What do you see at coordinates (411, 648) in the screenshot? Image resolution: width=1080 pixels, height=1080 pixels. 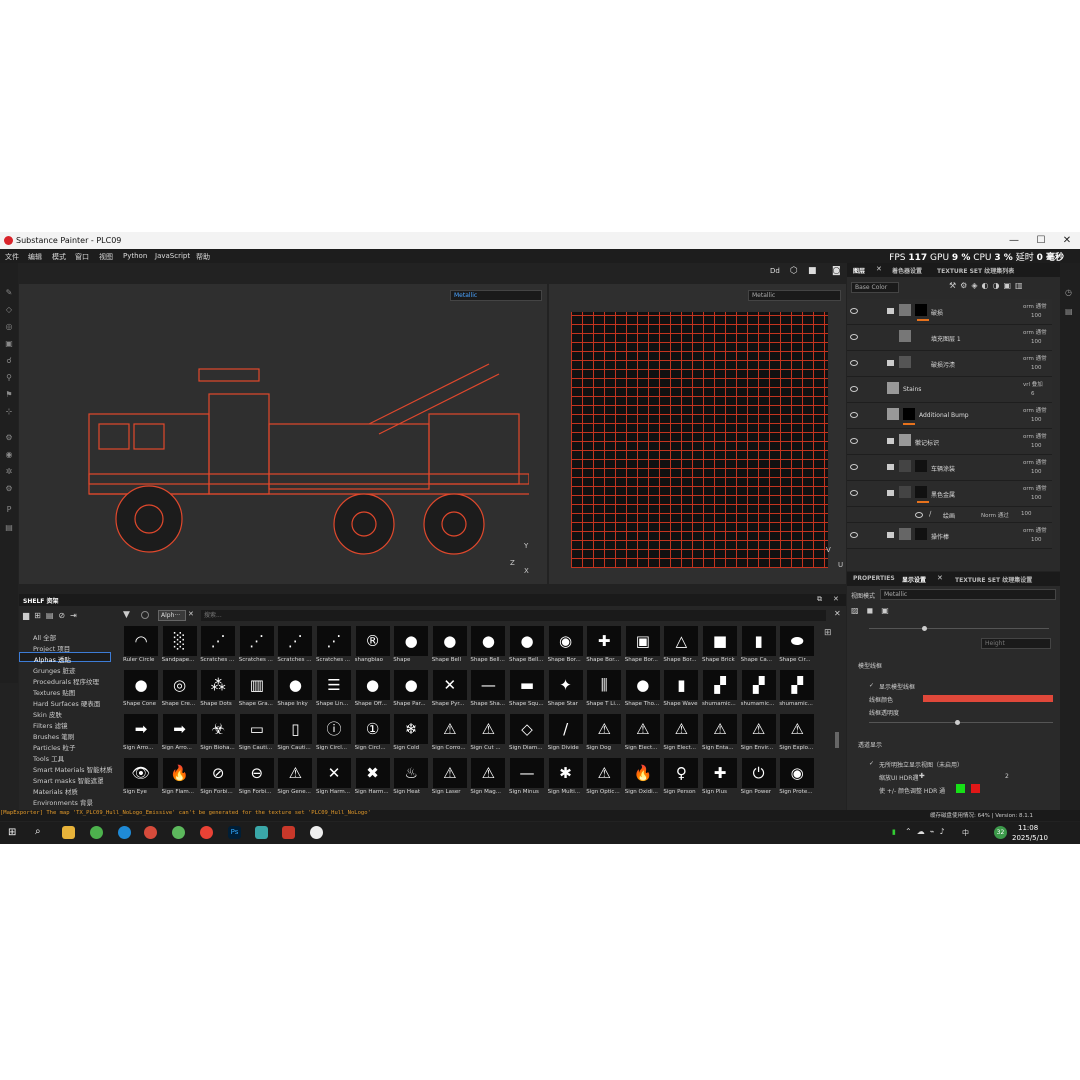 I see `shelf-item: ● Shape` at bounding box center [411, 648].